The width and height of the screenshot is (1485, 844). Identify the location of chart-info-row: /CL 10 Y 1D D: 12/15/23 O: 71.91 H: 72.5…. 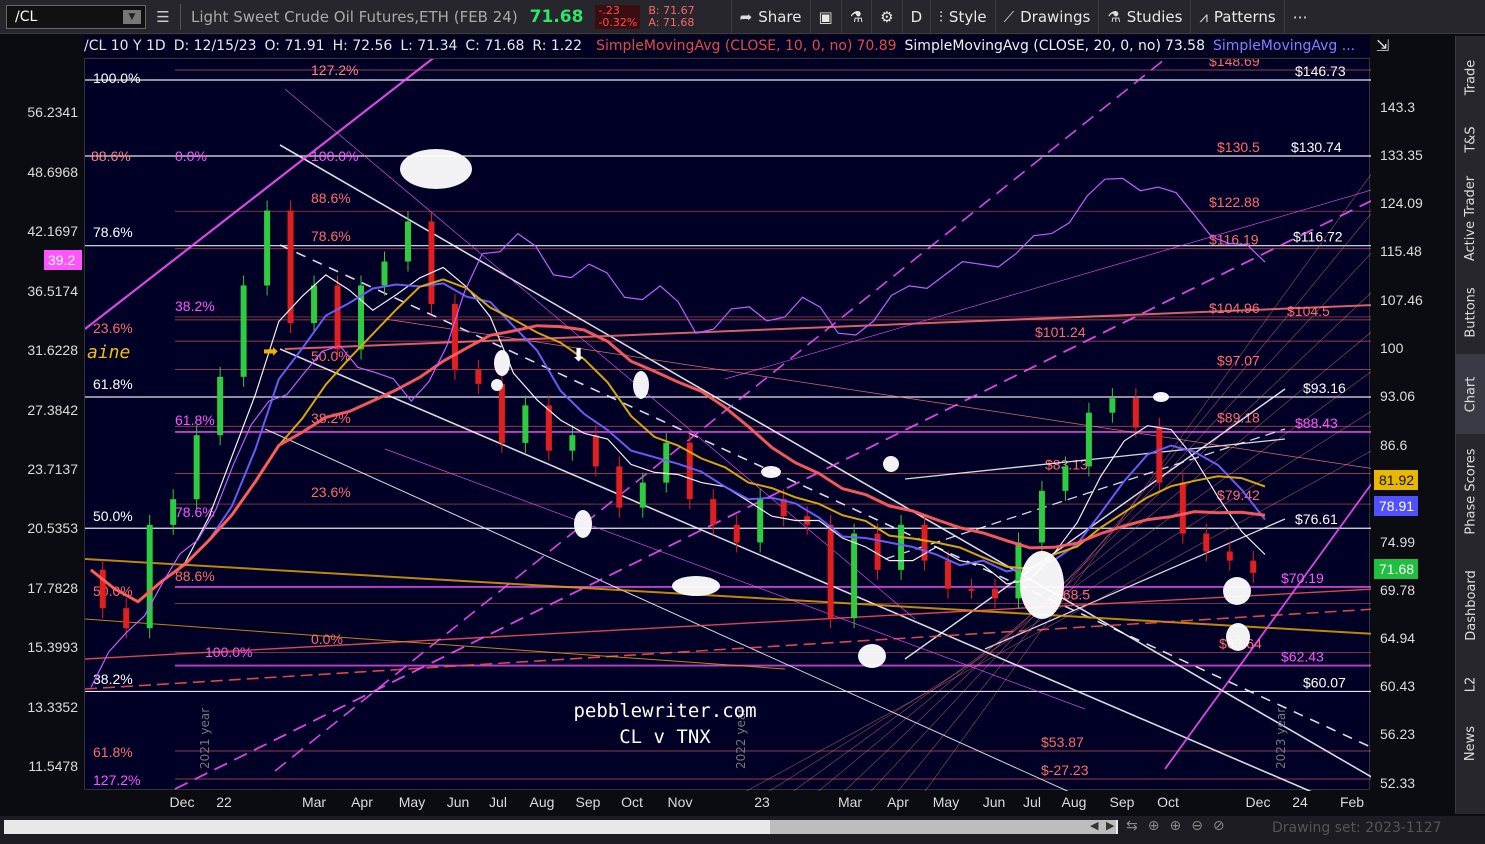
(727, 46).